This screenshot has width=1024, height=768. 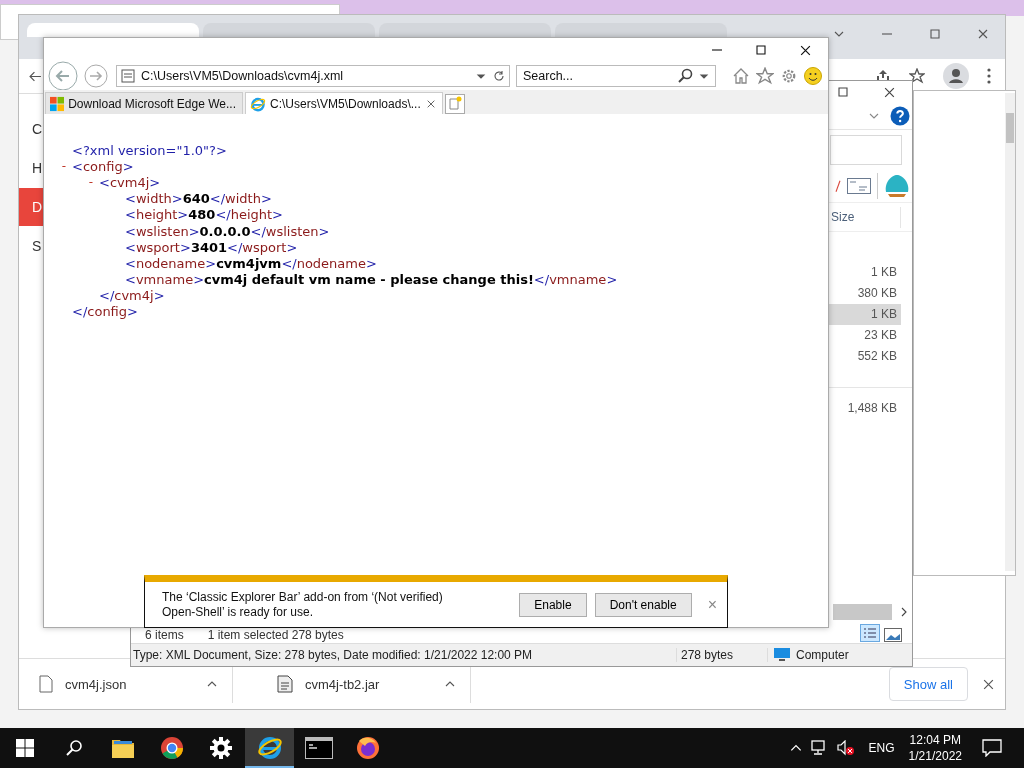 I want to click on location: Computer, so click(x=822, y=655).